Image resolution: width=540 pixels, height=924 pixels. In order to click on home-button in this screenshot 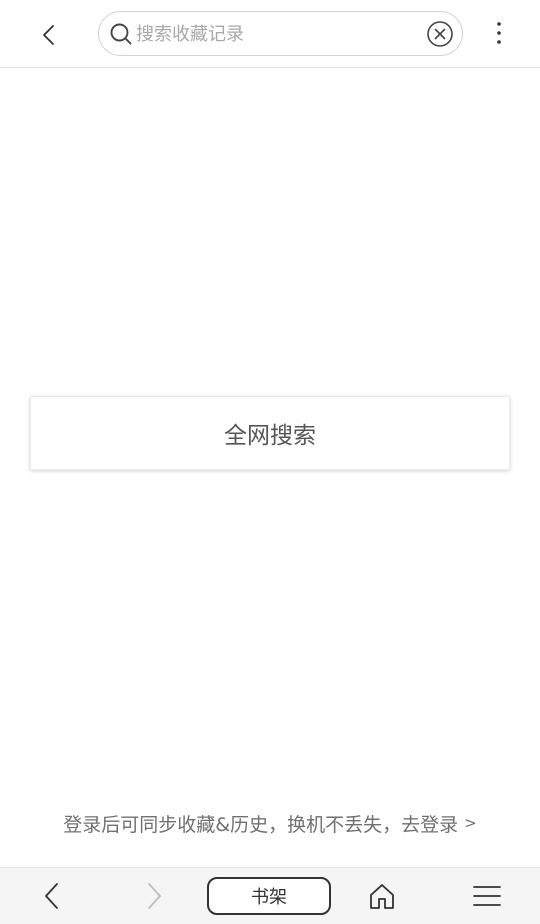, I will do `click(382, 896)`.